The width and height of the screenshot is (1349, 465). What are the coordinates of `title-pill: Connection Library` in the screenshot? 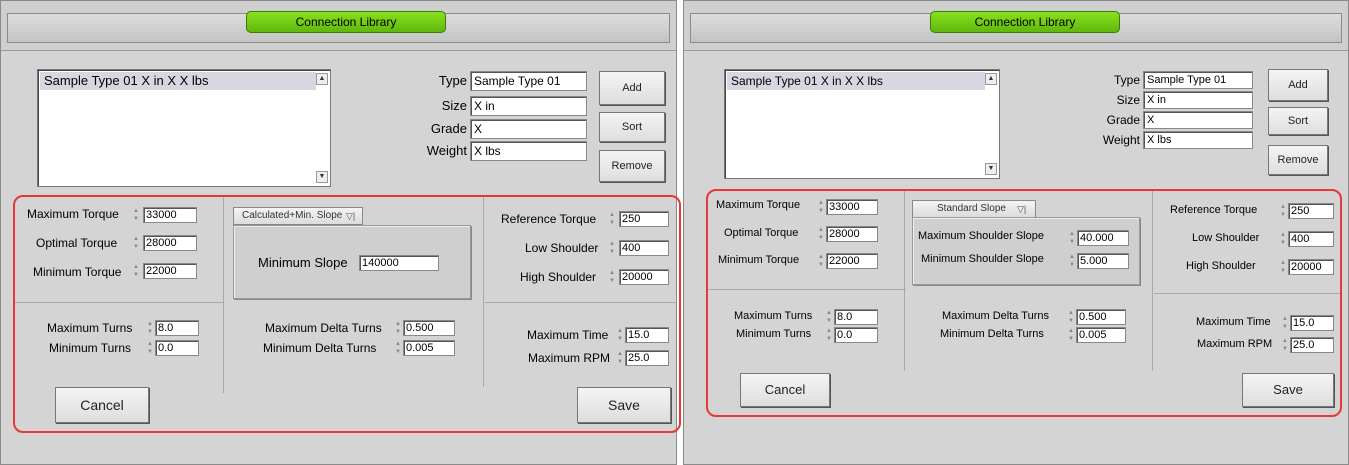 It's located at (1025, 22).